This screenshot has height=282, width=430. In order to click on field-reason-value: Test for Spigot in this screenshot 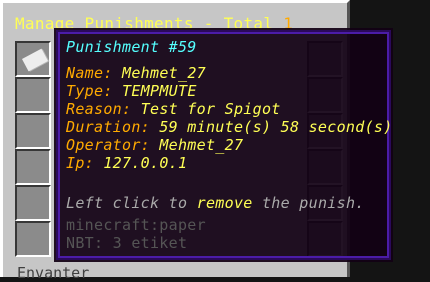, I will do `click(210, 109)`.